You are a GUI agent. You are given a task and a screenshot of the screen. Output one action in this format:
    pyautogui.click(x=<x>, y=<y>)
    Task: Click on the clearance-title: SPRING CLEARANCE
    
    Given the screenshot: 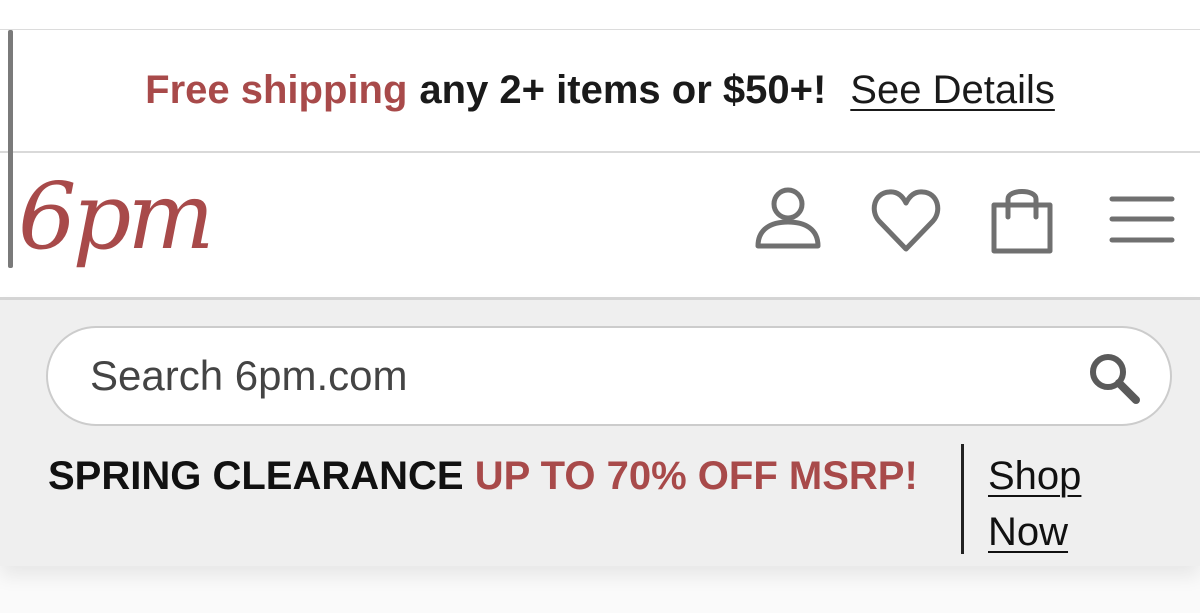 What is the action you would take?
    pyautogui.click(x=256, y=476)
    